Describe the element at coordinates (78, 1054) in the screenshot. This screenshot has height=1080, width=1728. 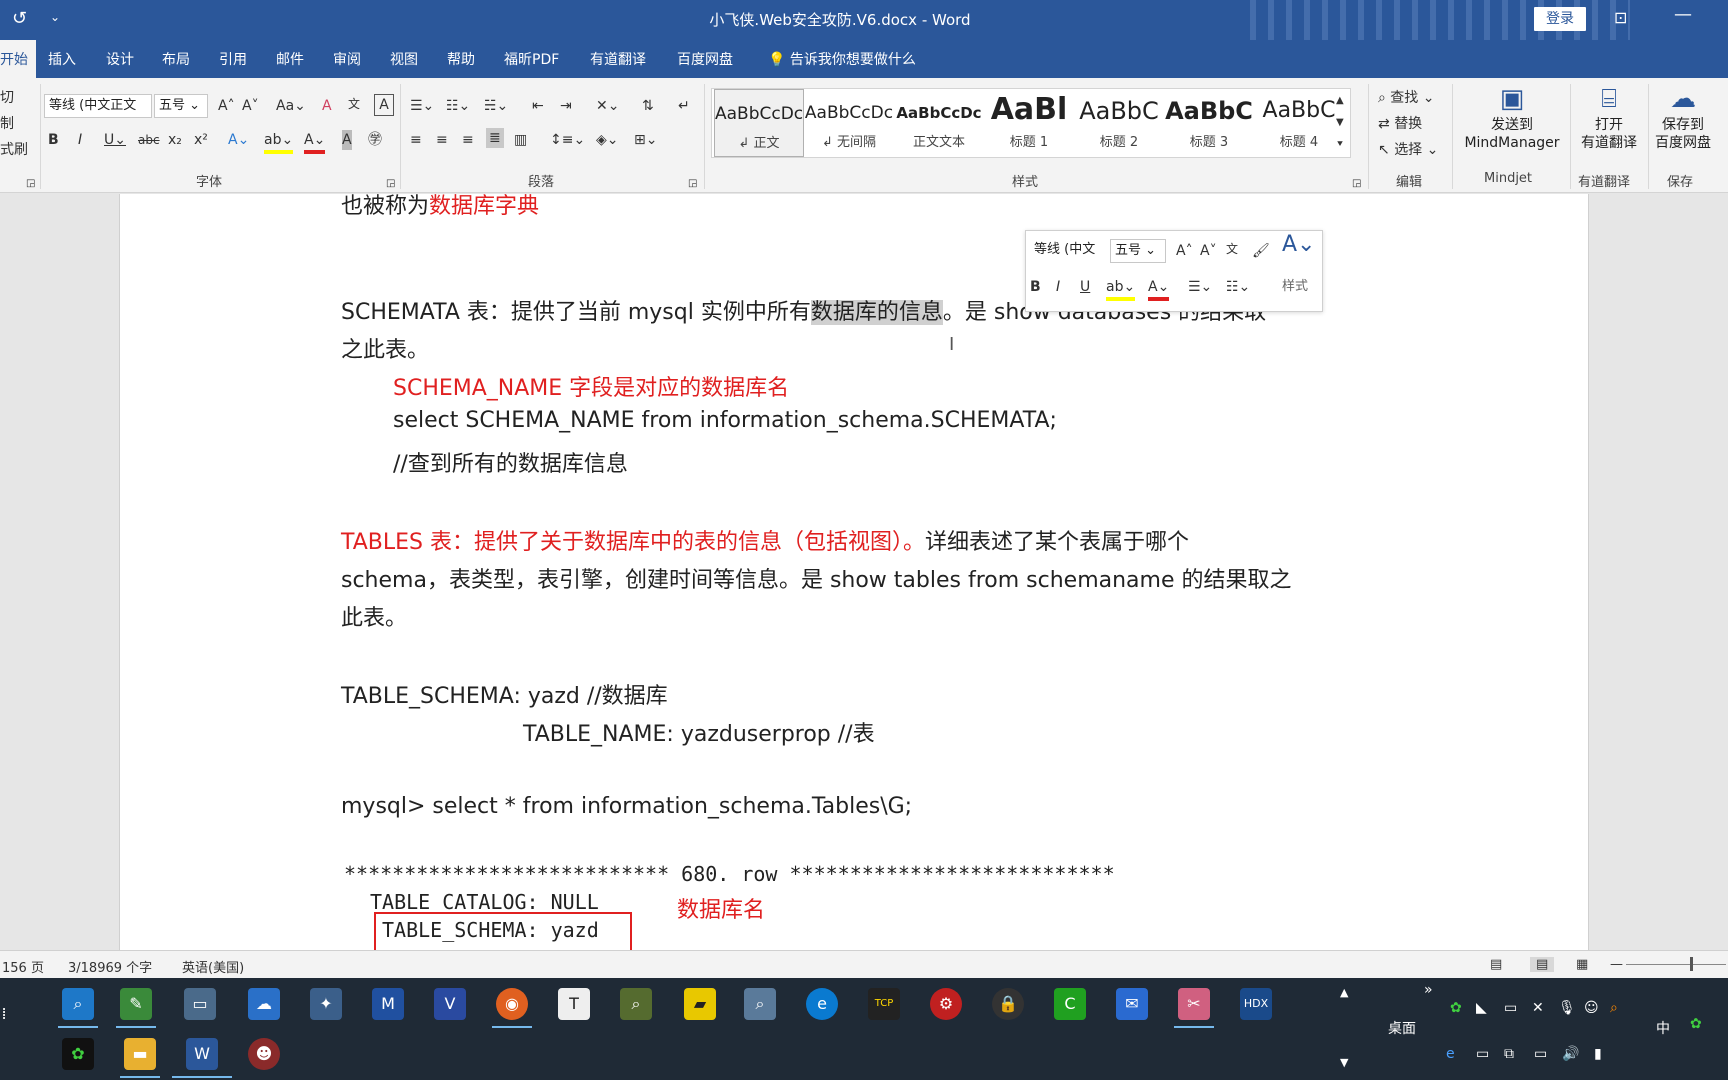
I see `cheat-engine-icon: ✿` at that location.